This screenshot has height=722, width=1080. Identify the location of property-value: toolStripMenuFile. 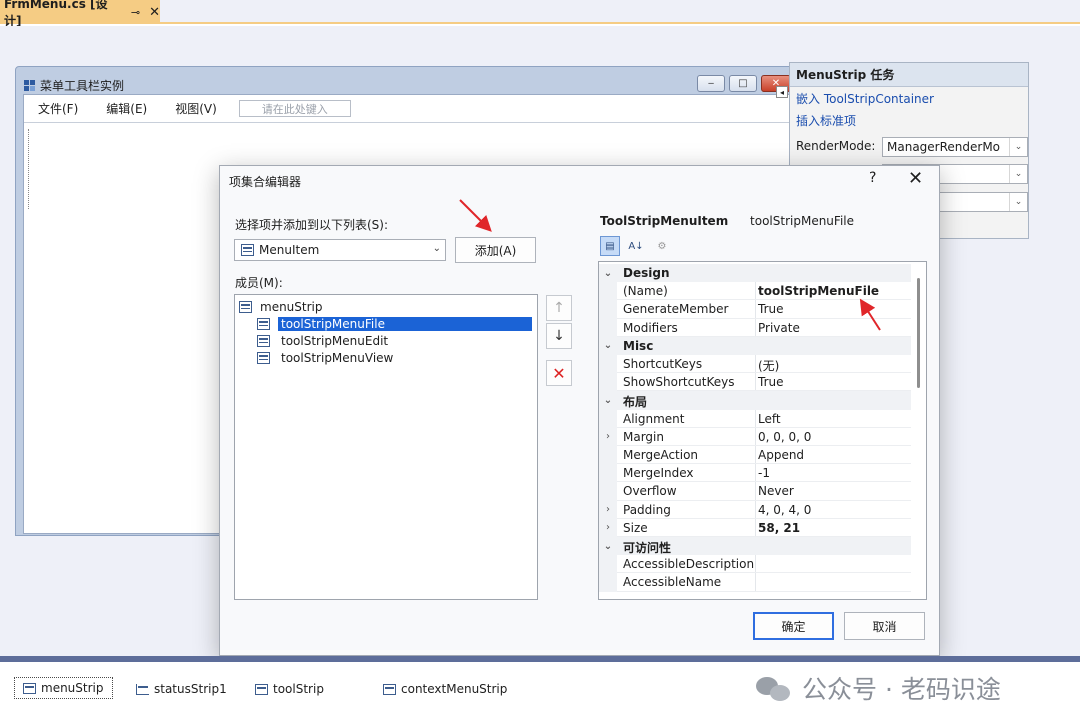
(818, 291).